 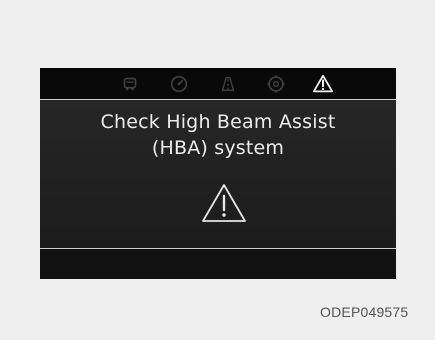 What do you see at coordinates (228, 84) in the screenshot?
I see `lane-assist-icon` at bounding box center [228, 84].